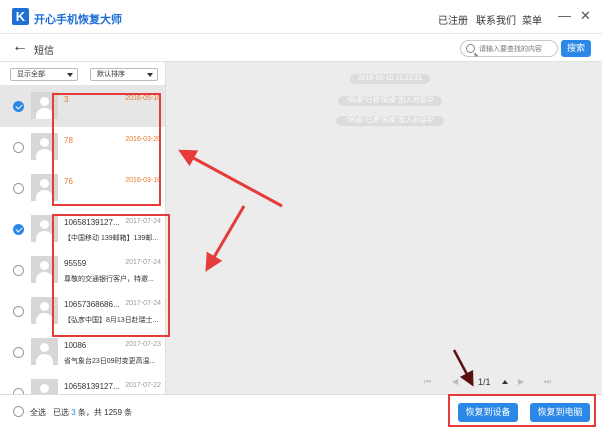  I want to click on title-bar: K 开心手机恢复大师 已注册 联系我们 菜单 — ✕, so click(301, 17).